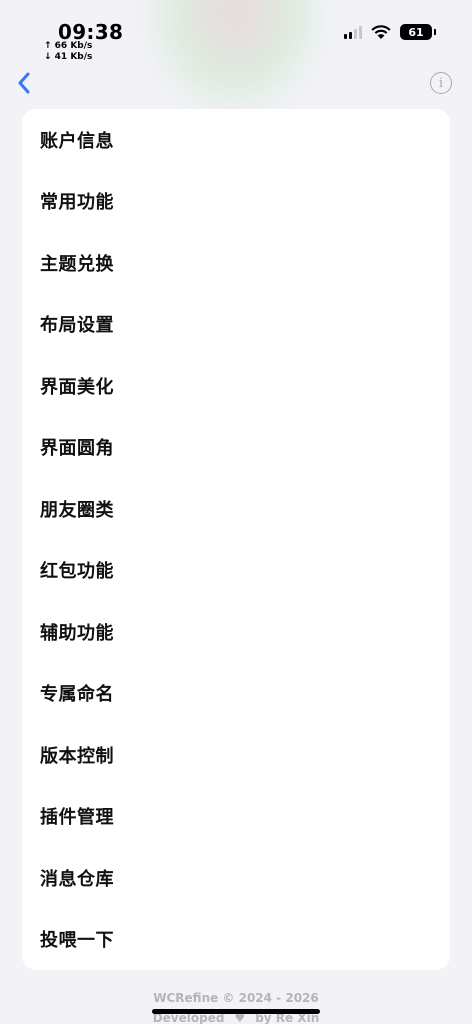 The width and height of the screenshot is (472, 1024). What do you see at coordinates (236, 448) in the screenshot?
I see `menu-item-ui-corner-radius: 界面圆角` at bounding box center [236, 448].